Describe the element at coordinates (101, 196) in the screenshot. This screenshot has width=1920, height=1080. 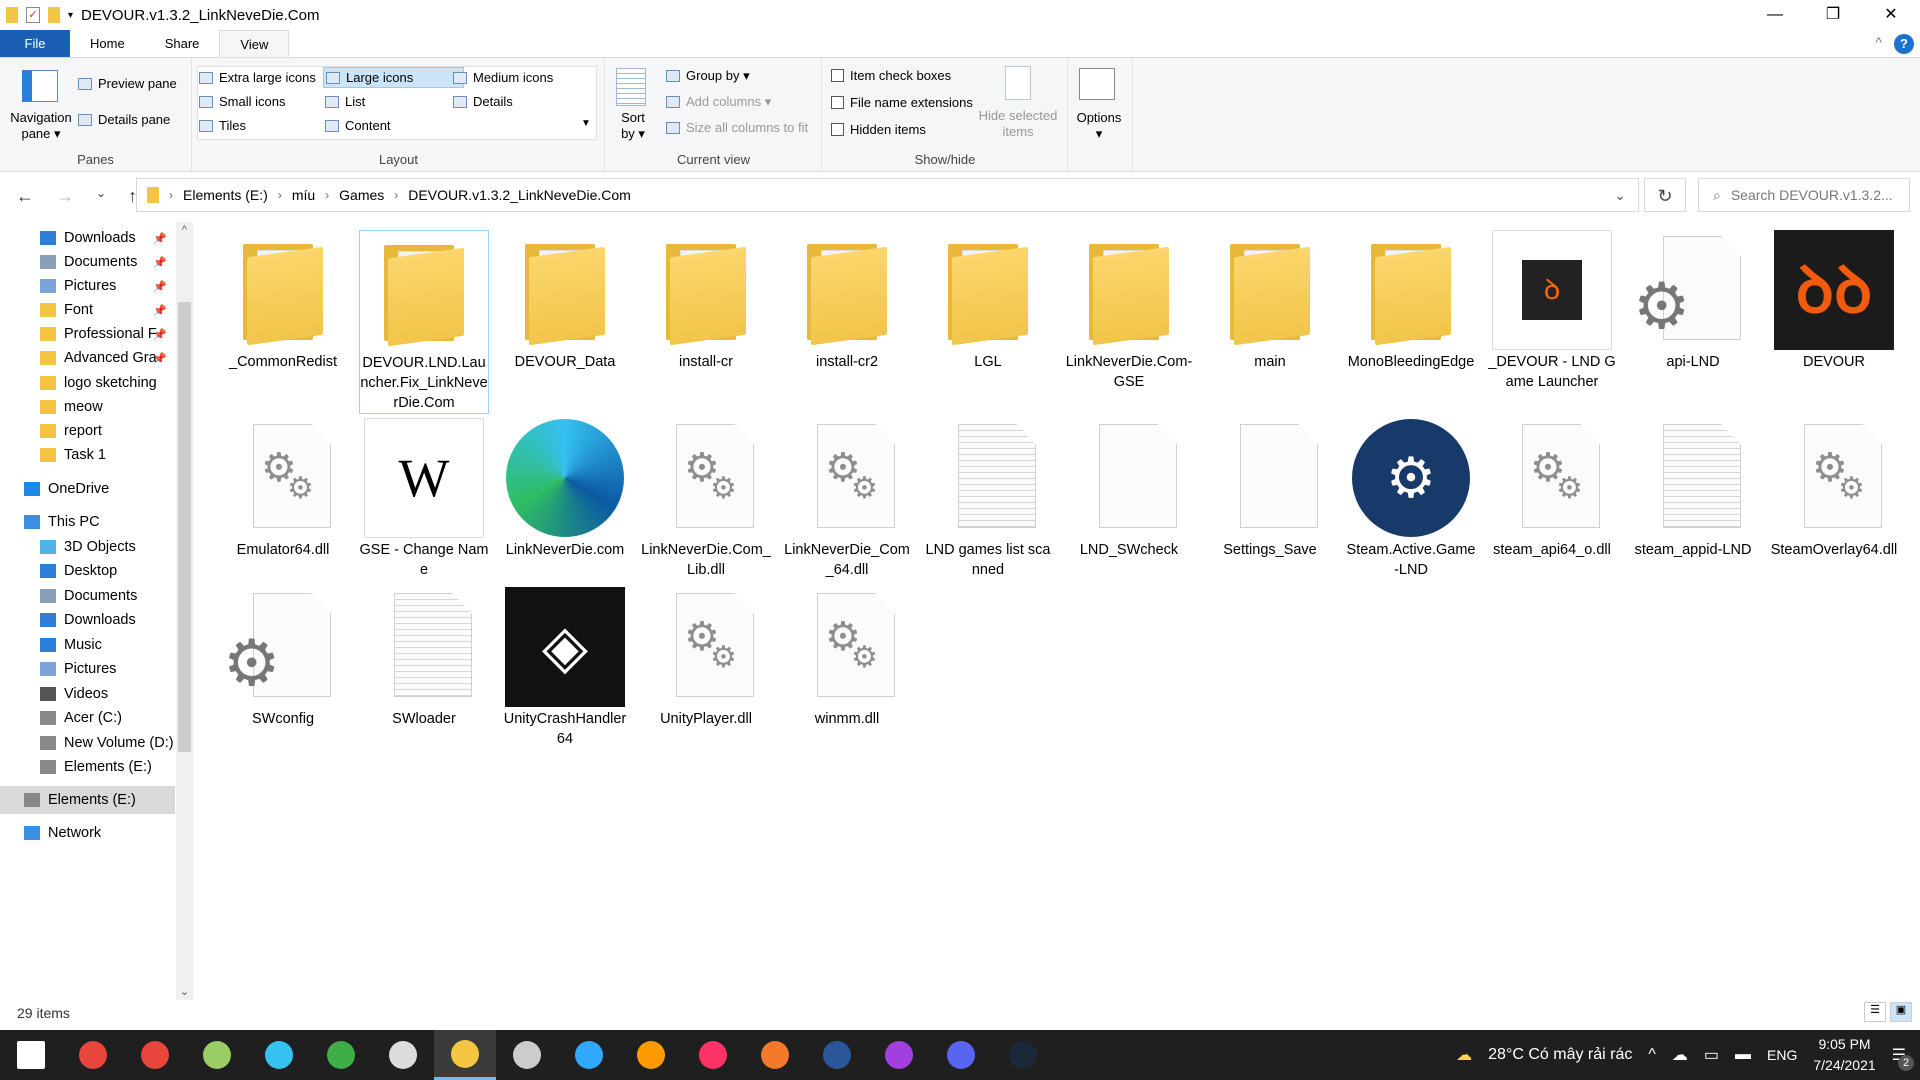
I see `recent-locations-icon: ⌄` at that location.